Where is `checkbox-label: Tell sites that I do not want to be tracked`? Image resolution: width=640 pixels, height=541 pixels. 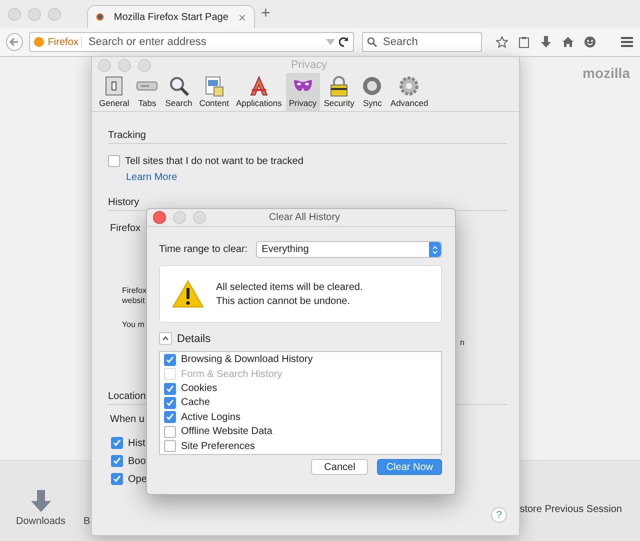 checkbox-label: Tell sites that I do not want to be tracked is located at coordinates (214, 161).